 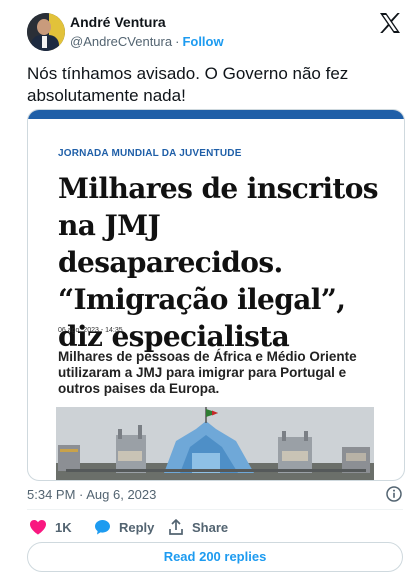 What do you see at coordinates (121, 41) in the screenshot?
I see `author-handle: @AndreCVentura` at bounding box center [121, 41].